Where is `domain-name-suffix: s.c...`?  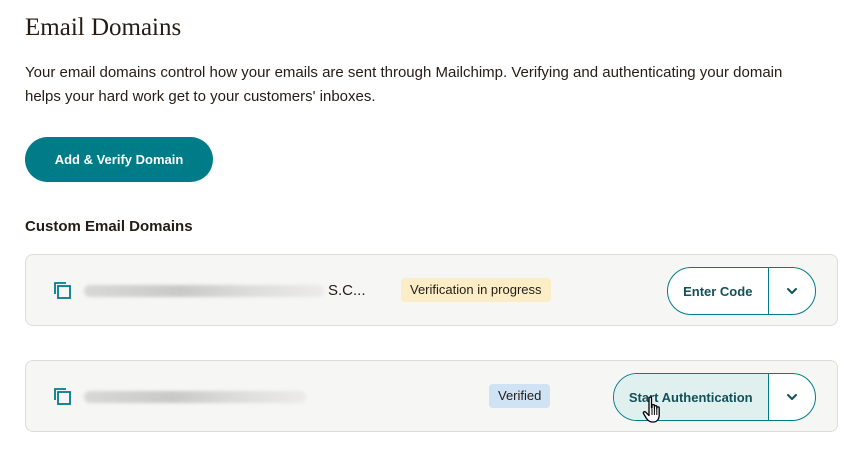 domain-name-suffix: s.c... is located at coordinates (347, 290).